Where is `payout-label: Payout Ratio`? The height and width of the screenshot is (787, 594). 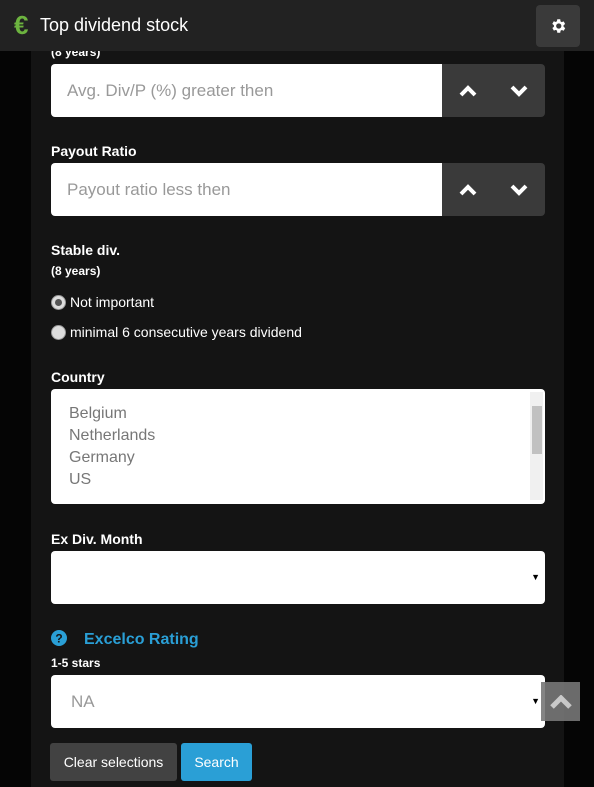 payout-label: Payout Ratio is located at coordinates (94, 151).